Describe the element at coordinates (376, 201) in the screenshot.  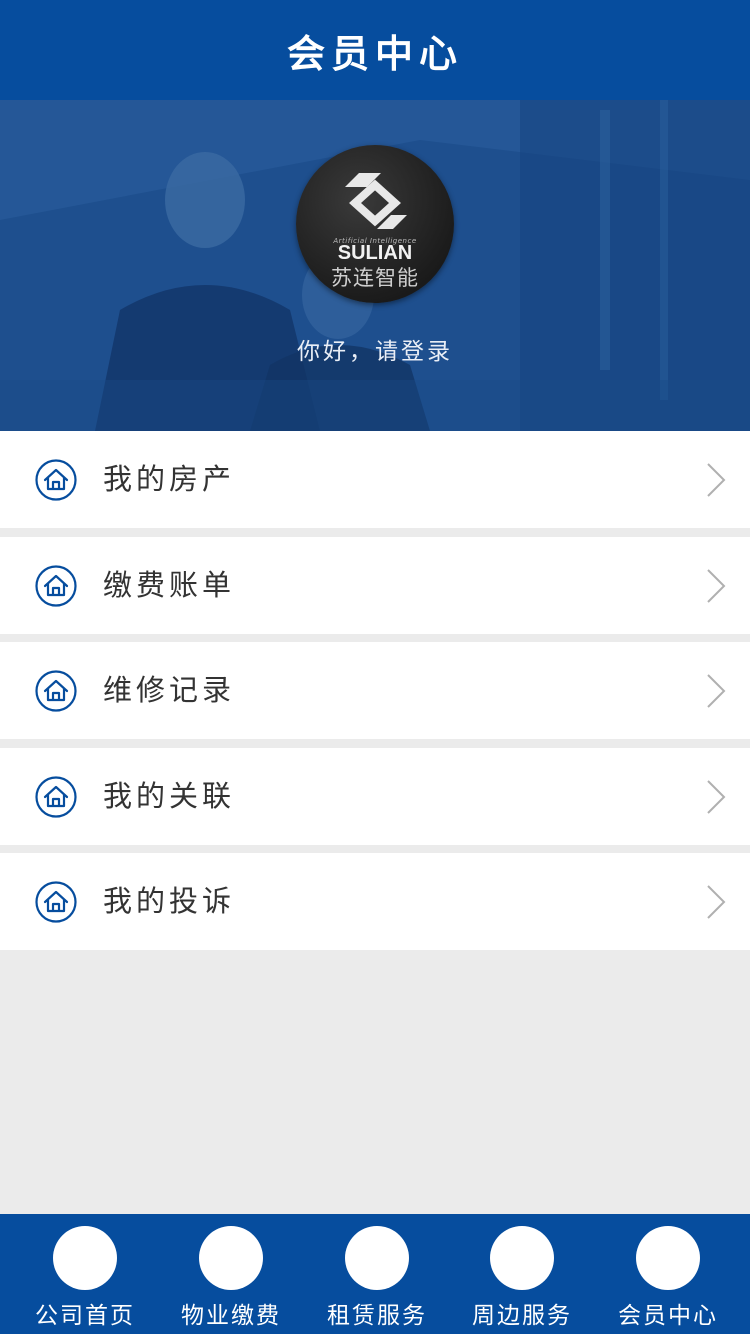
I see `sulian-logo-icon` at that location.